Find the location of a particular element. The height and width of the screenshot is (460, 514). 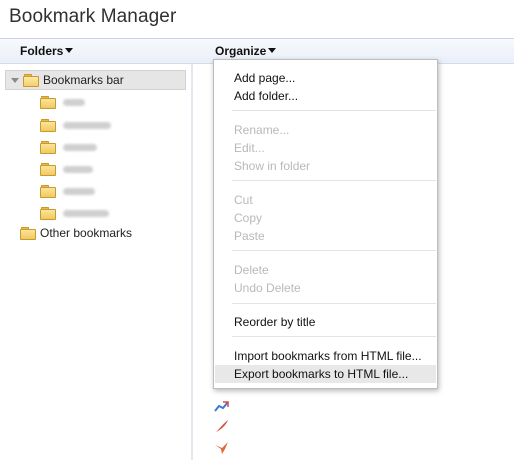

expand-arrow-icon is located at coordinates (15, 80).